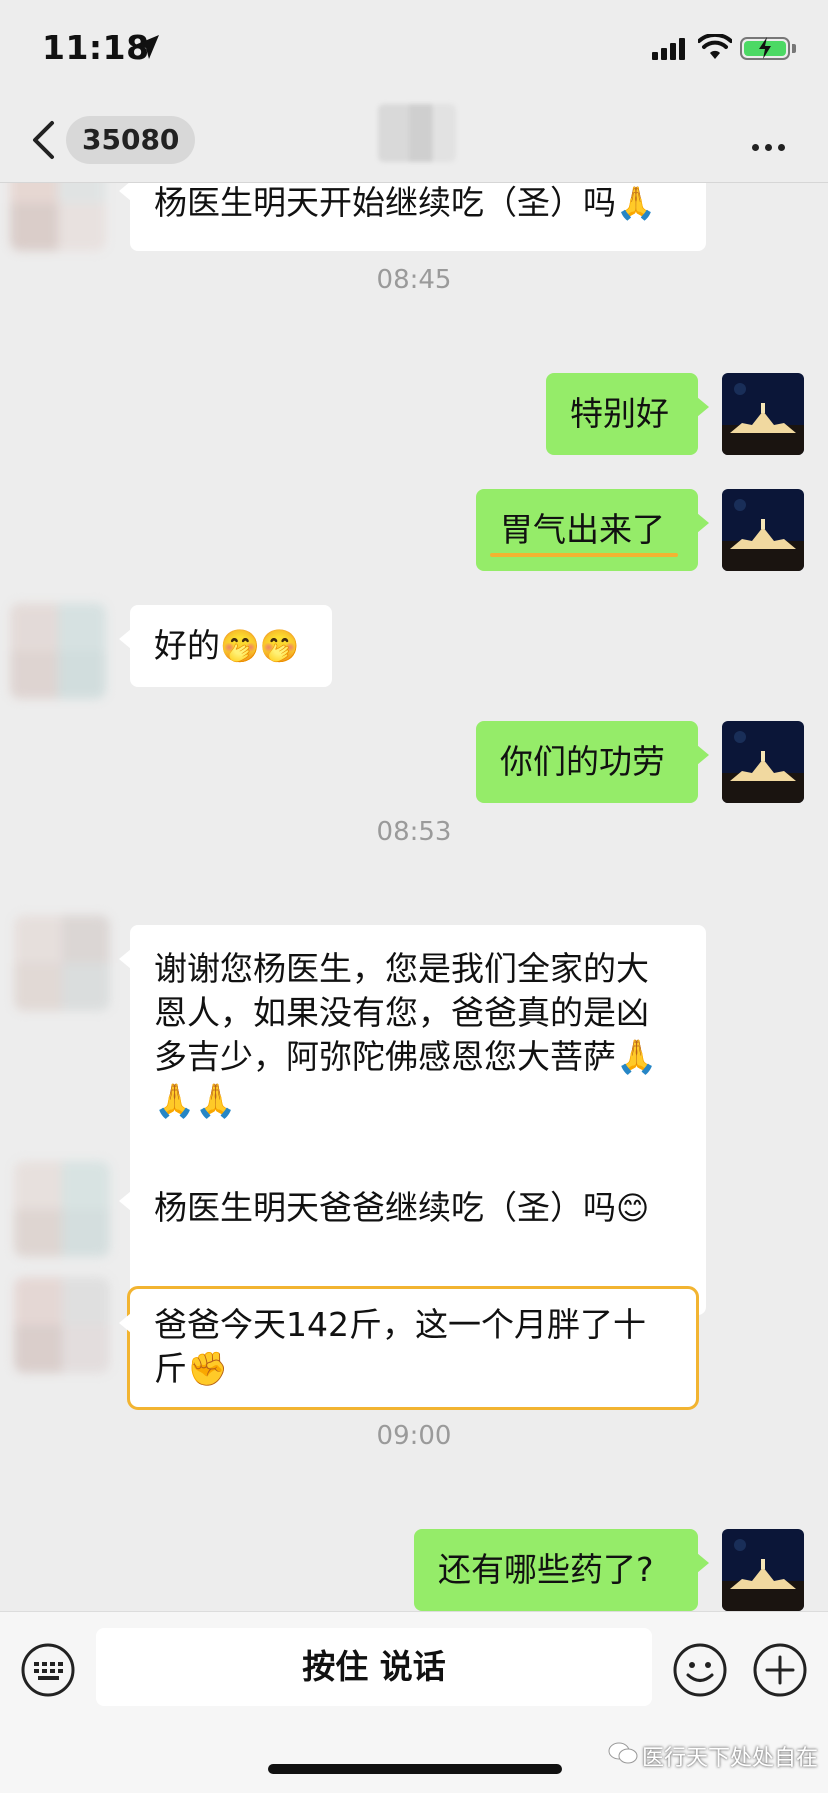  I want to click on plus-icon, so click(780, 1670).